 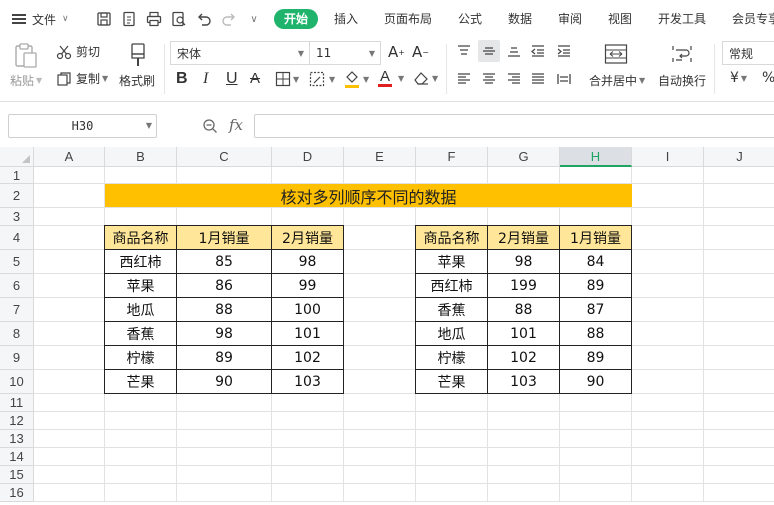 What do you see at coordinates (464, 51) in the screenshot?
I see `align-top-icon` at bounding box center [464, 51].